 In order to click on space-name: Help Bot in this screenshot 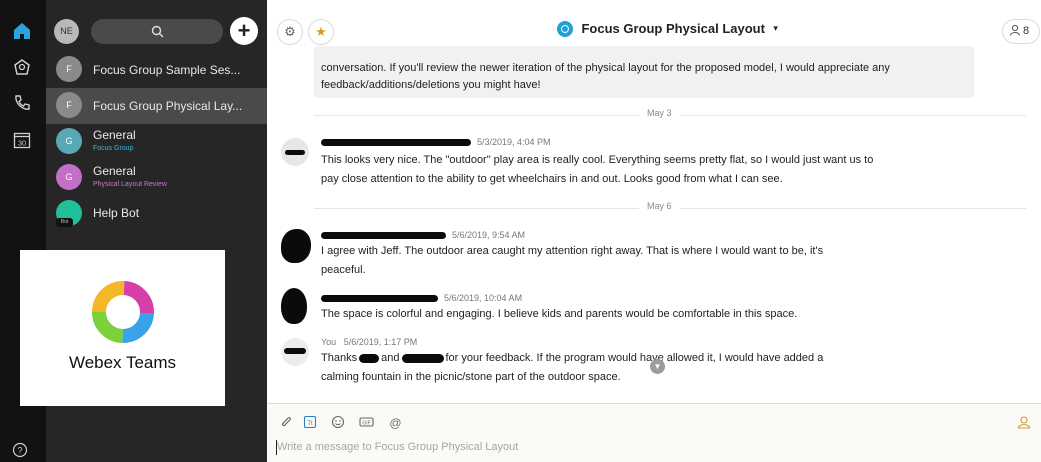, I will do `click(116, 213)`.